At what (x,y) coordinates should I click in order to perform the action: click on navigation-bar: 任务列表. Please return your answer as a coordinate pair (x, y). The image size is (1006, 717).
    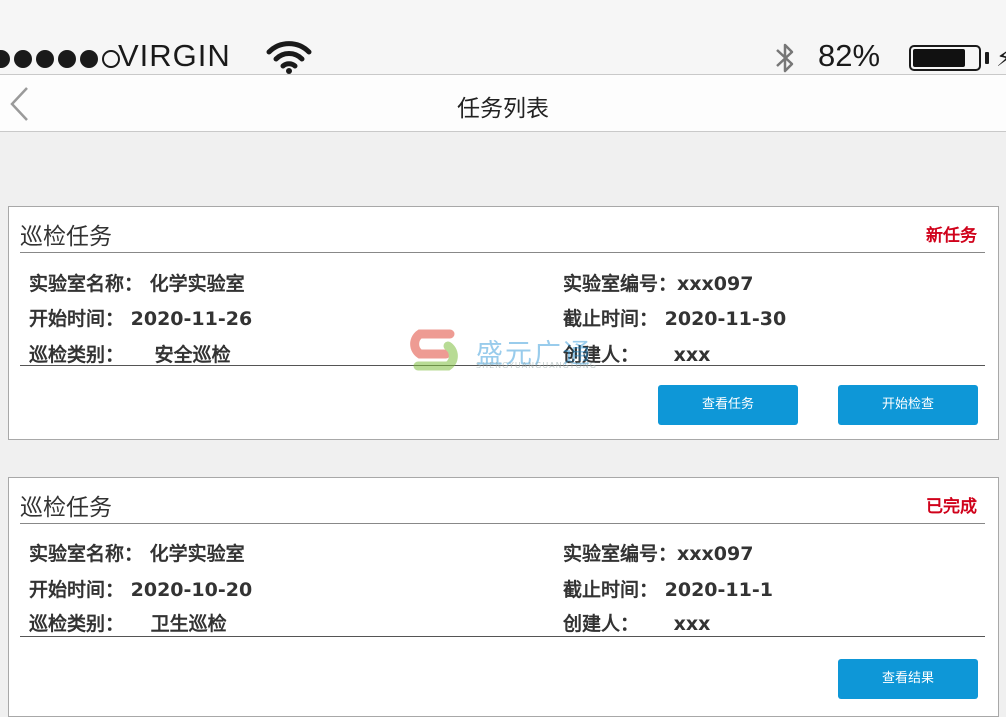
    Looking at the image, I should click on (503, 103).